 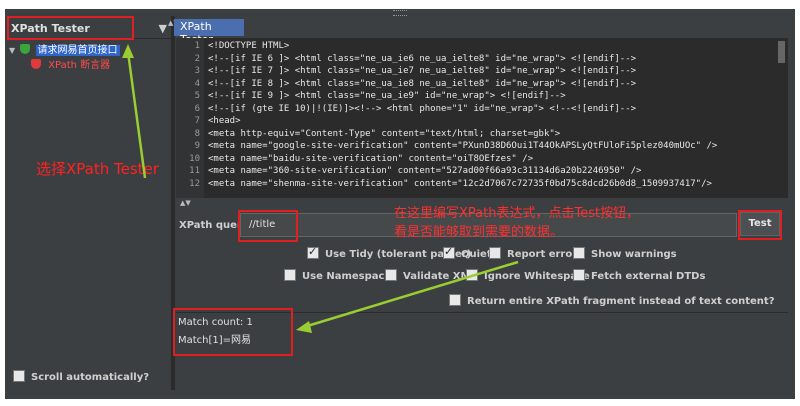 I want to click on arrow-head-result, so click(x=304, y=327).